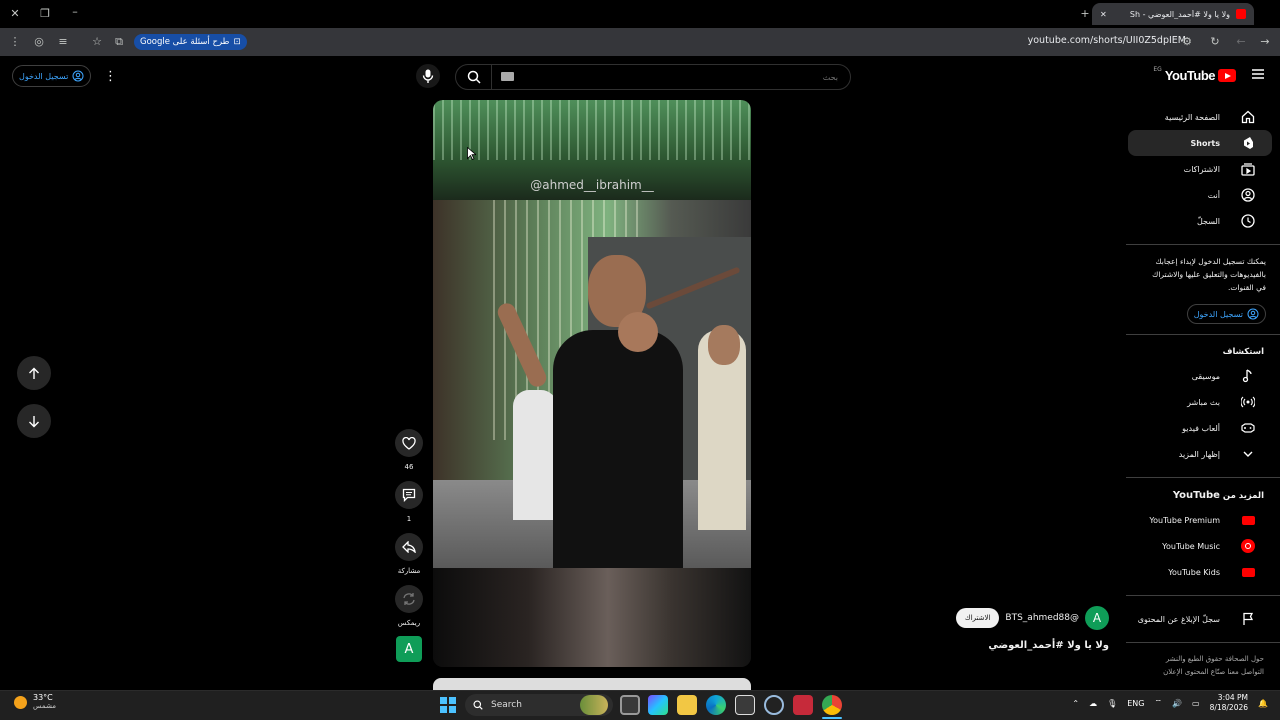 The height and width of the screenshot is (720, 1280). What do you see at coordinates (1107, 40) in the screenshot?
I see `address-bar-url: youtube.com/shorts/UII0Z5dpIEM` at bounding box center [1107, 40].